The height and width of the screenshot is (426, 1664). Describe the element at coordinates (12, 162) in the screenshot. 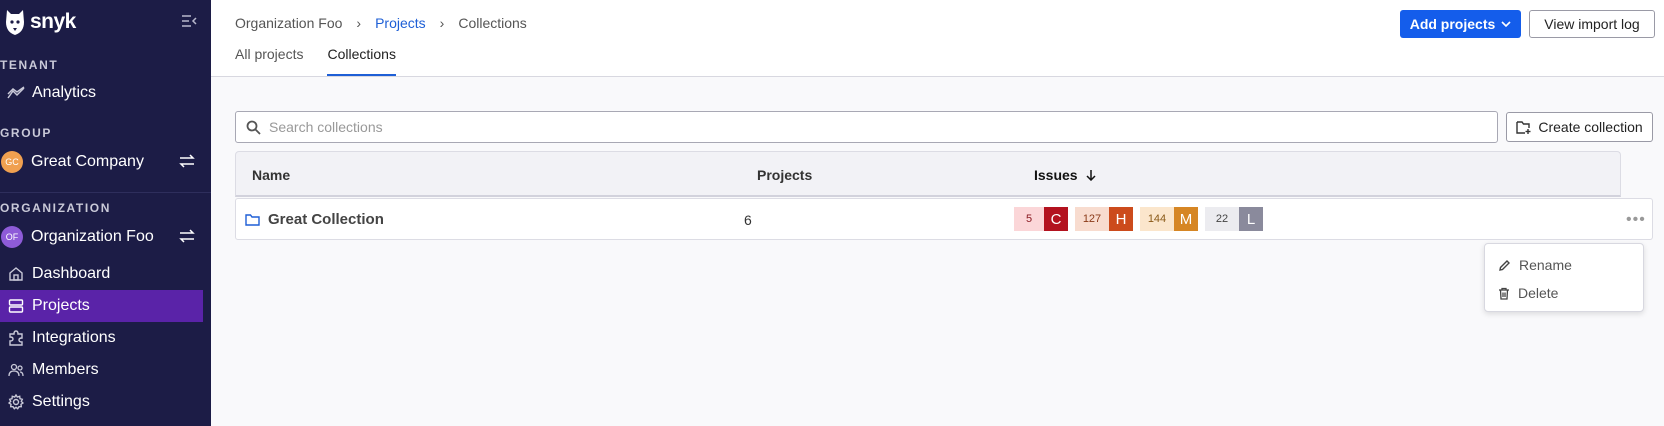

I see `group-avatar: GC` at that location.